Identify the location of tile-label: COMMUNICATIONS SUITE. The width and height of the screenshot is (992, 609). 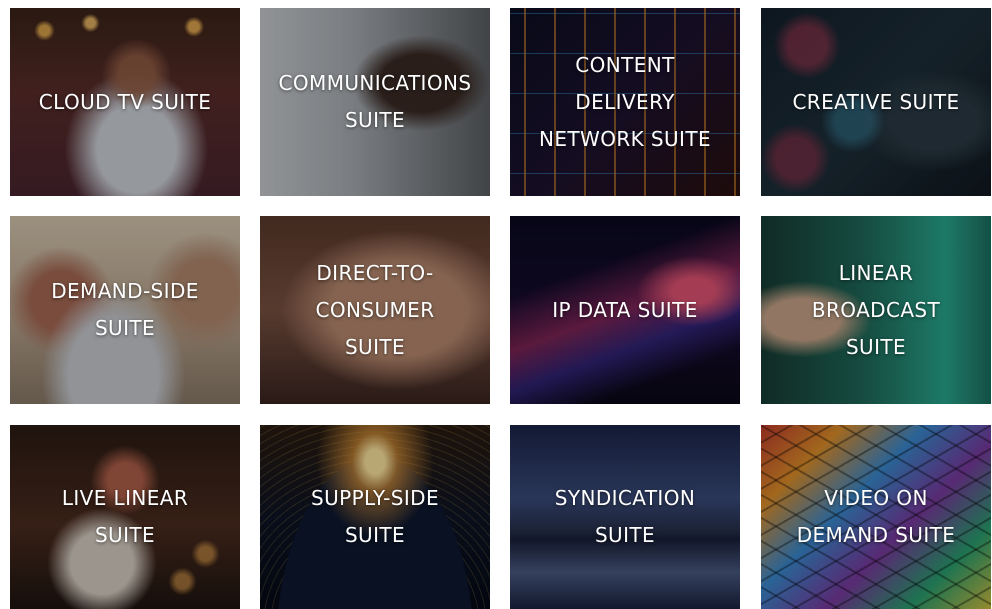
(375, 101).